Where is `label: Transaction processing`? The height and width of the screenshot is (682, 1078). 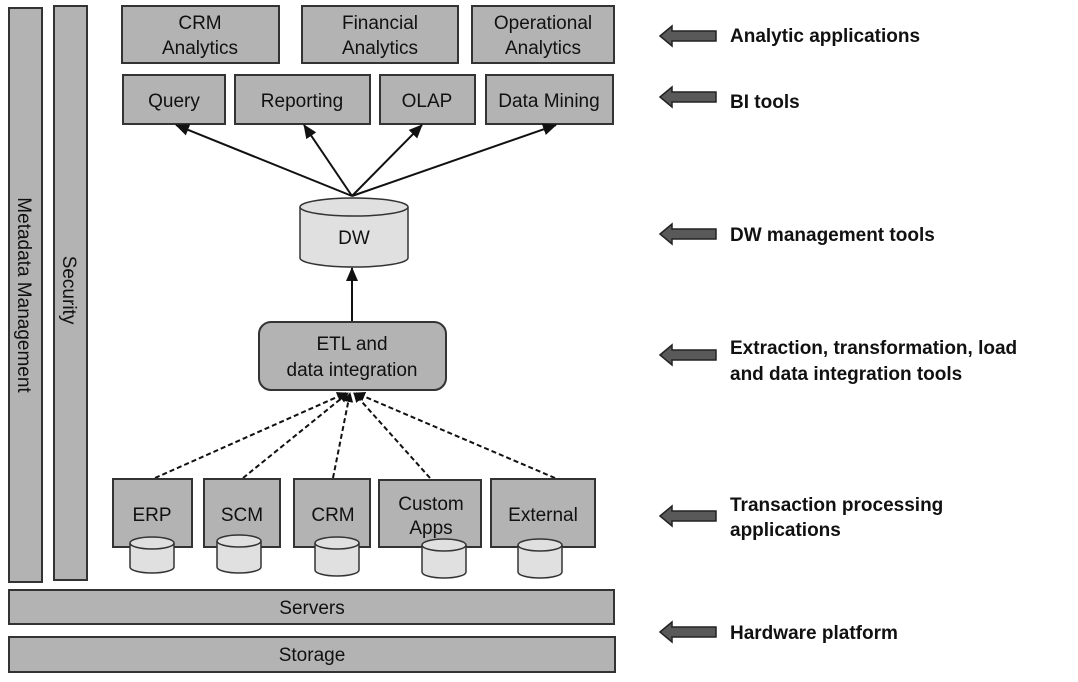 label: Transaction processing is located at coordinates (836, 505).